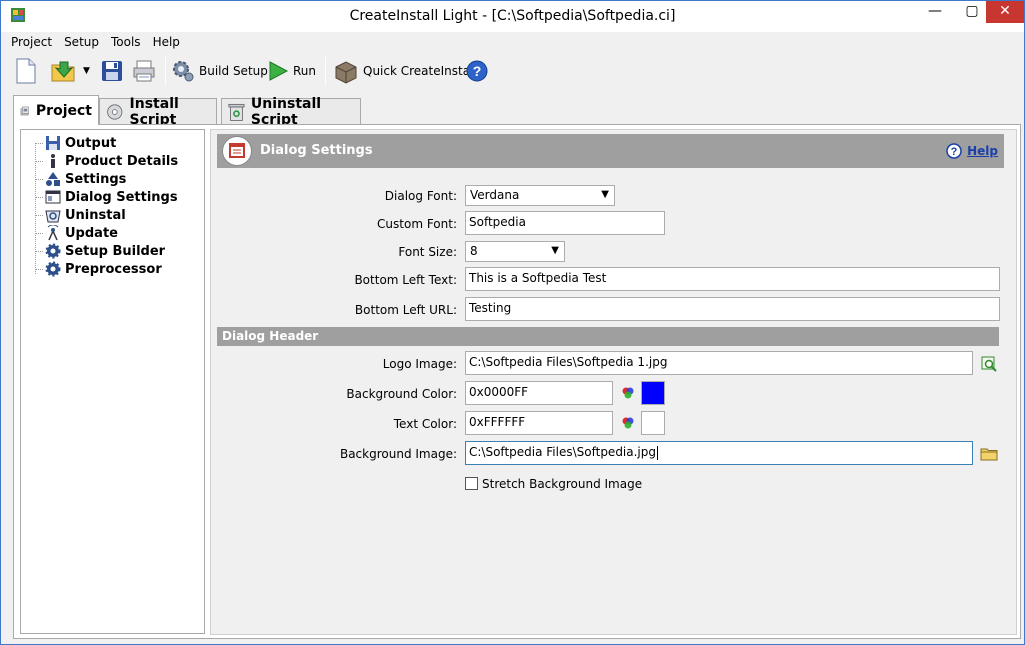  What do you see at coordinates (427, 252) in the screenshot?
I see `font-size-label: Font Size:` at bounding box center [427, 252].